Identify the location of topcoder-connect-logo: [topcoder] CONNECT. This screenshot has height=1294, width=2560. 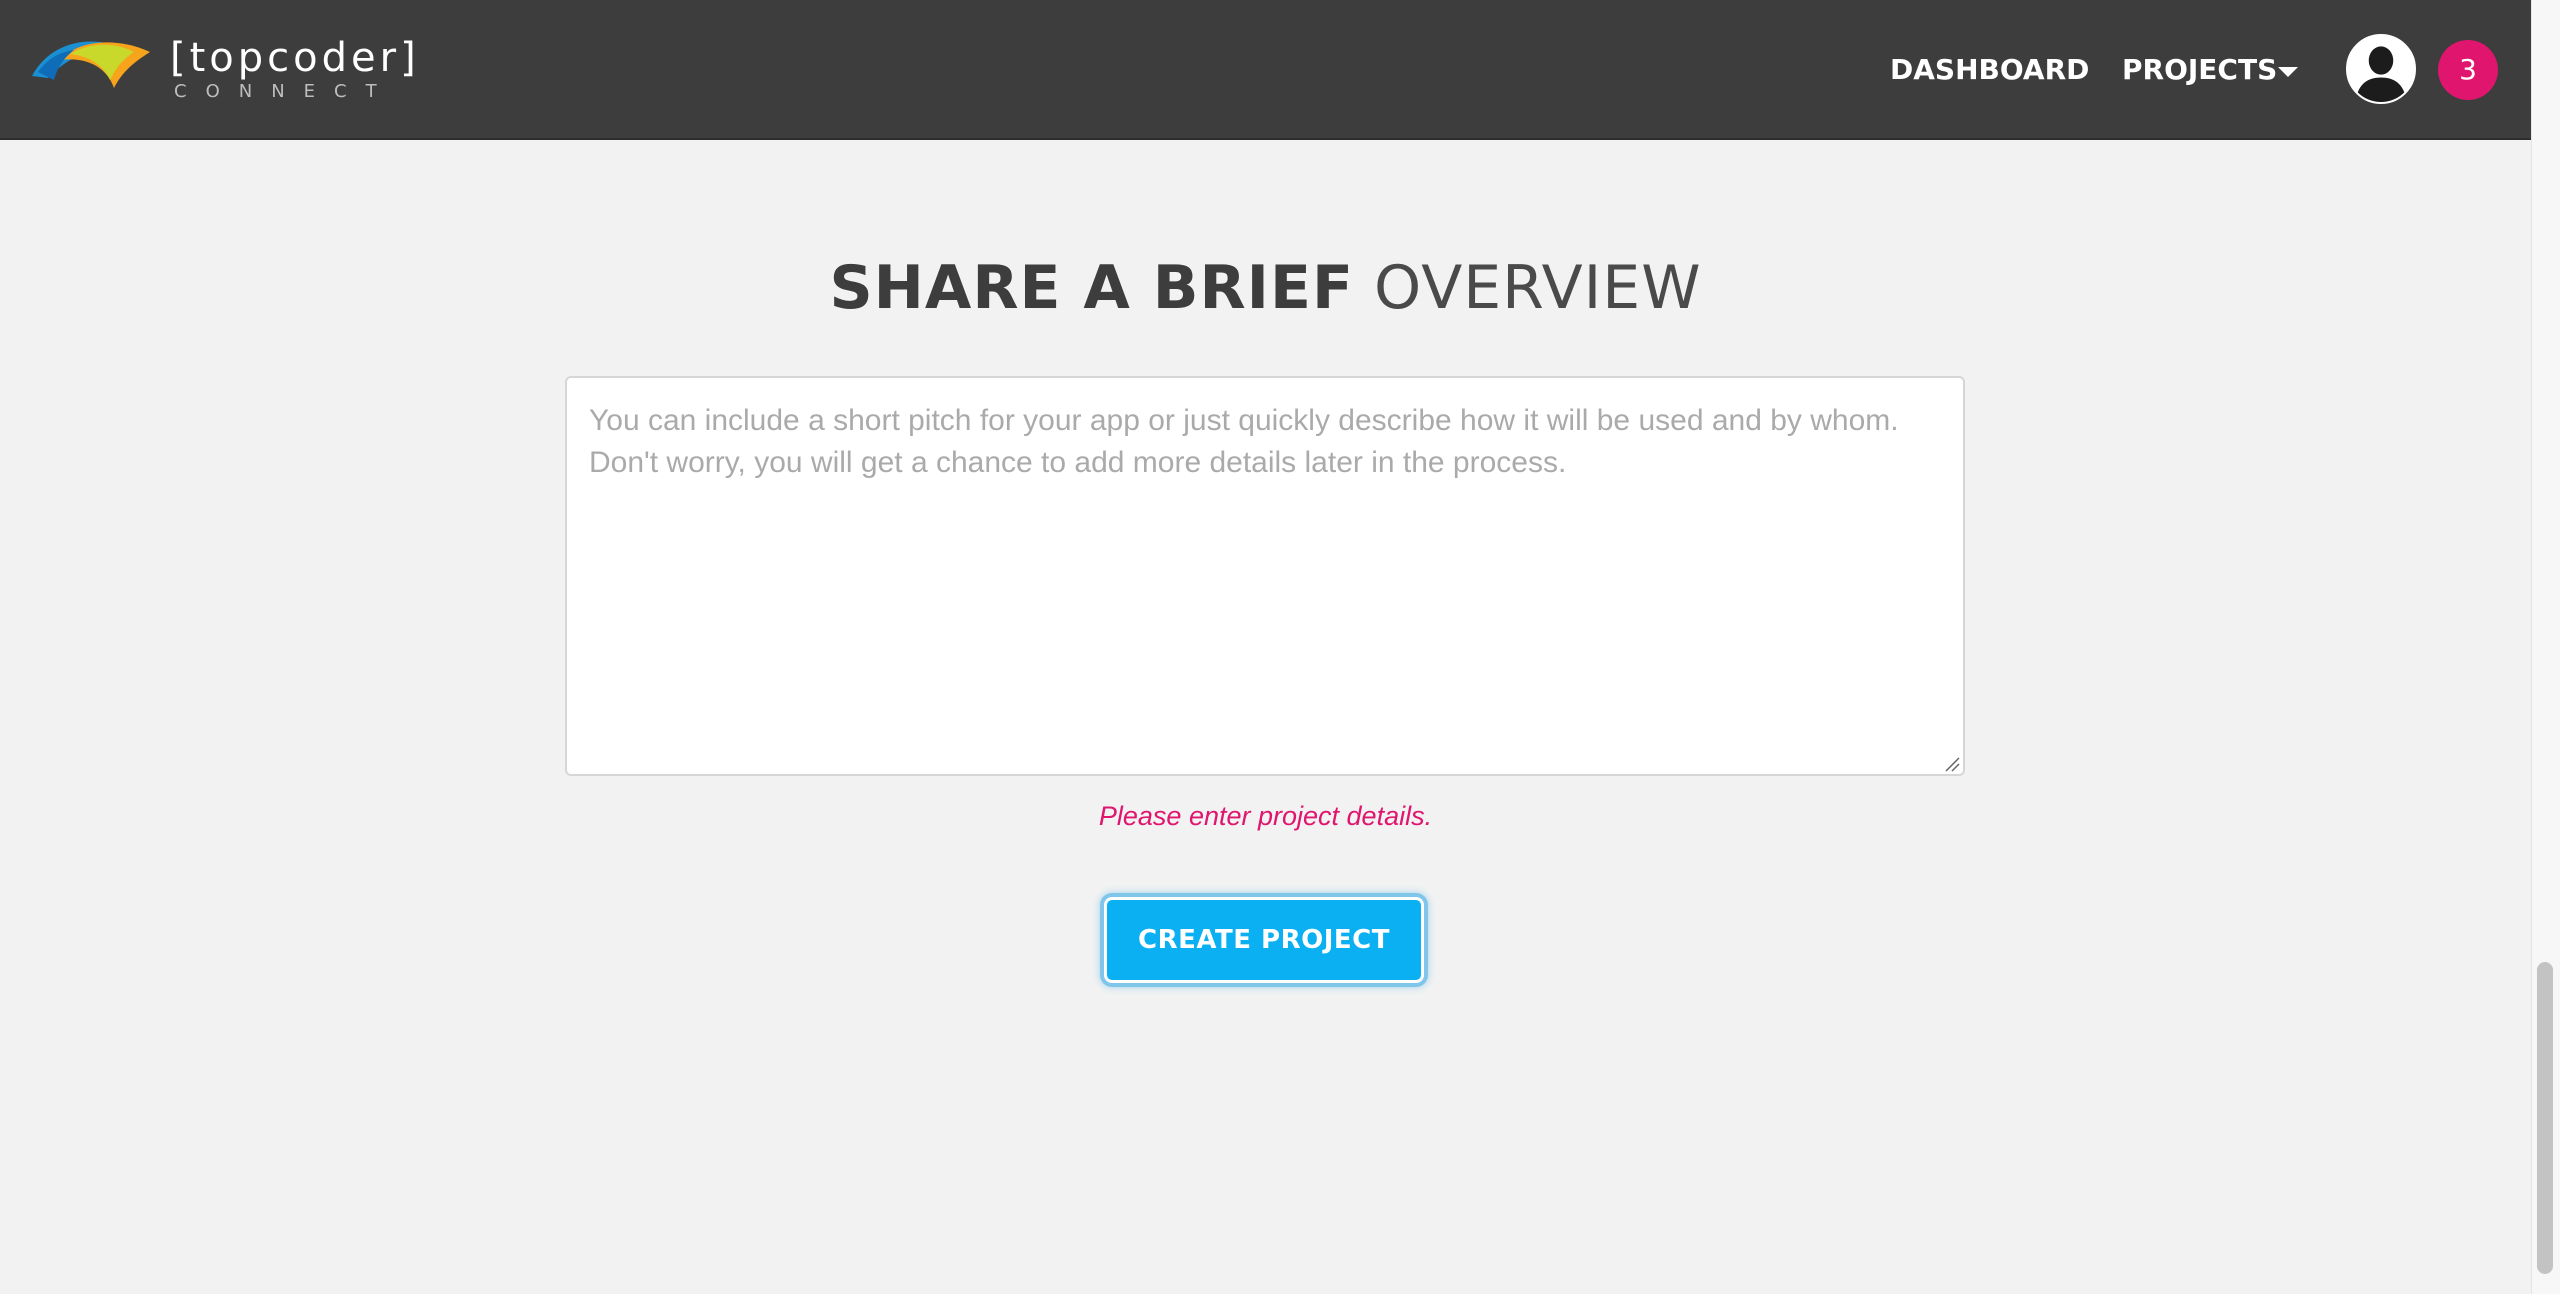
(223, 70).